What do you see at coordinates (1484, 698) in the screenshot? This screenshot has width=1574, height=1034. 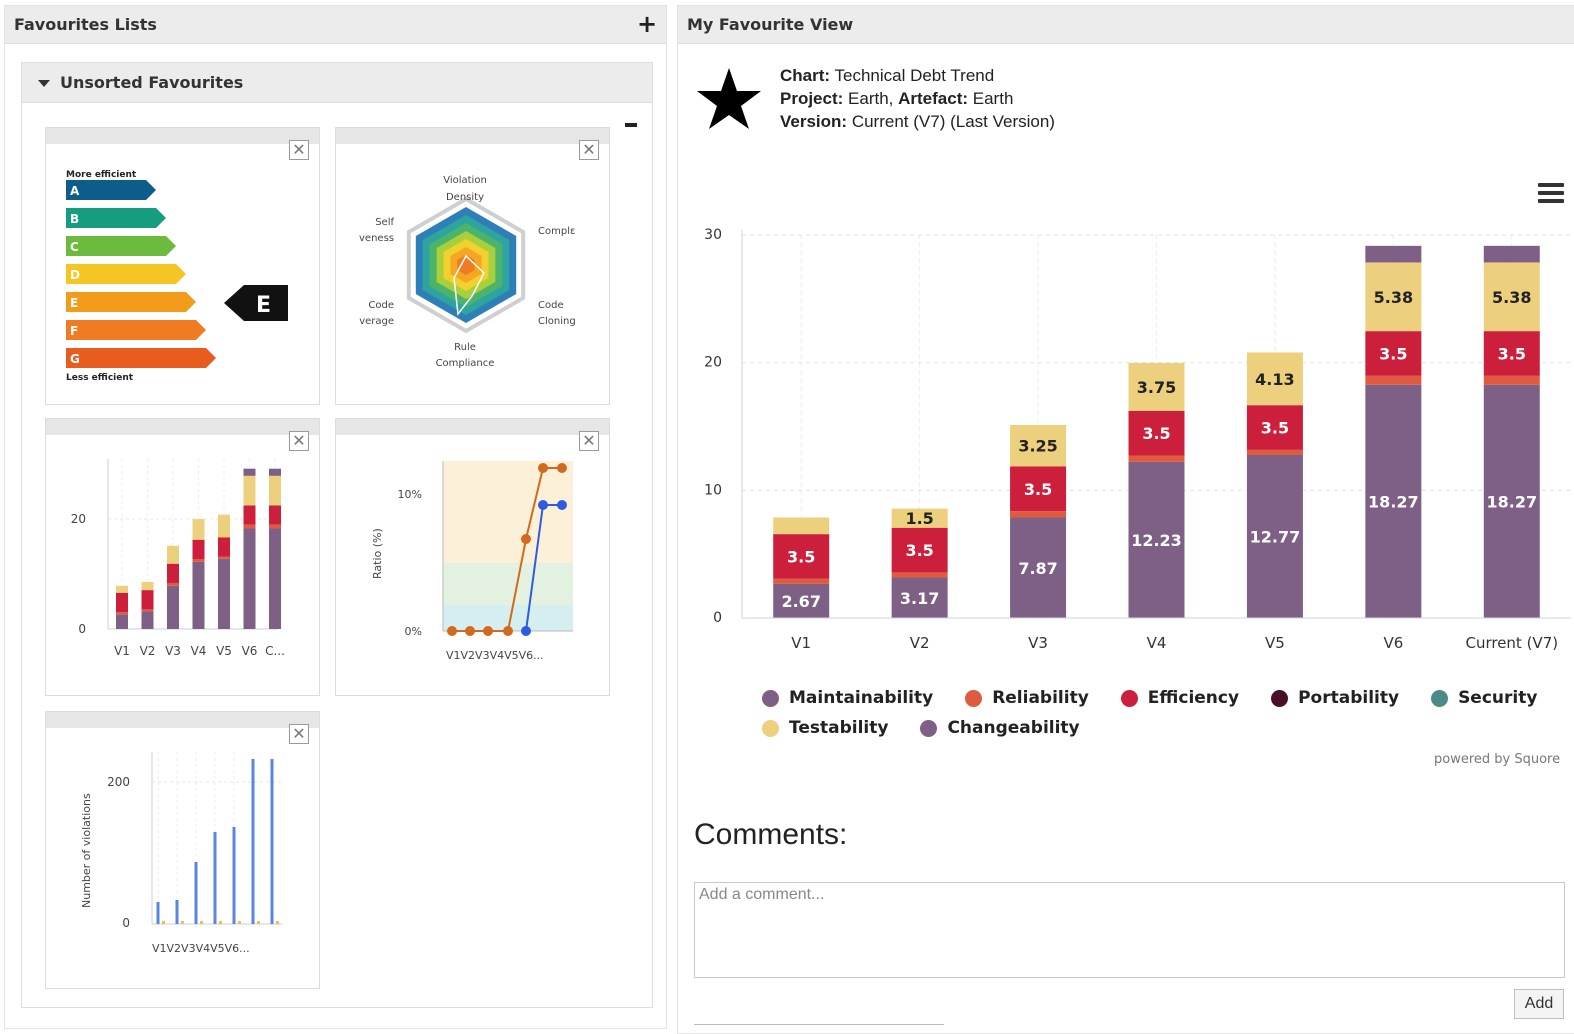 I see `legend-item: Security` at bounding box center [1484, 698].